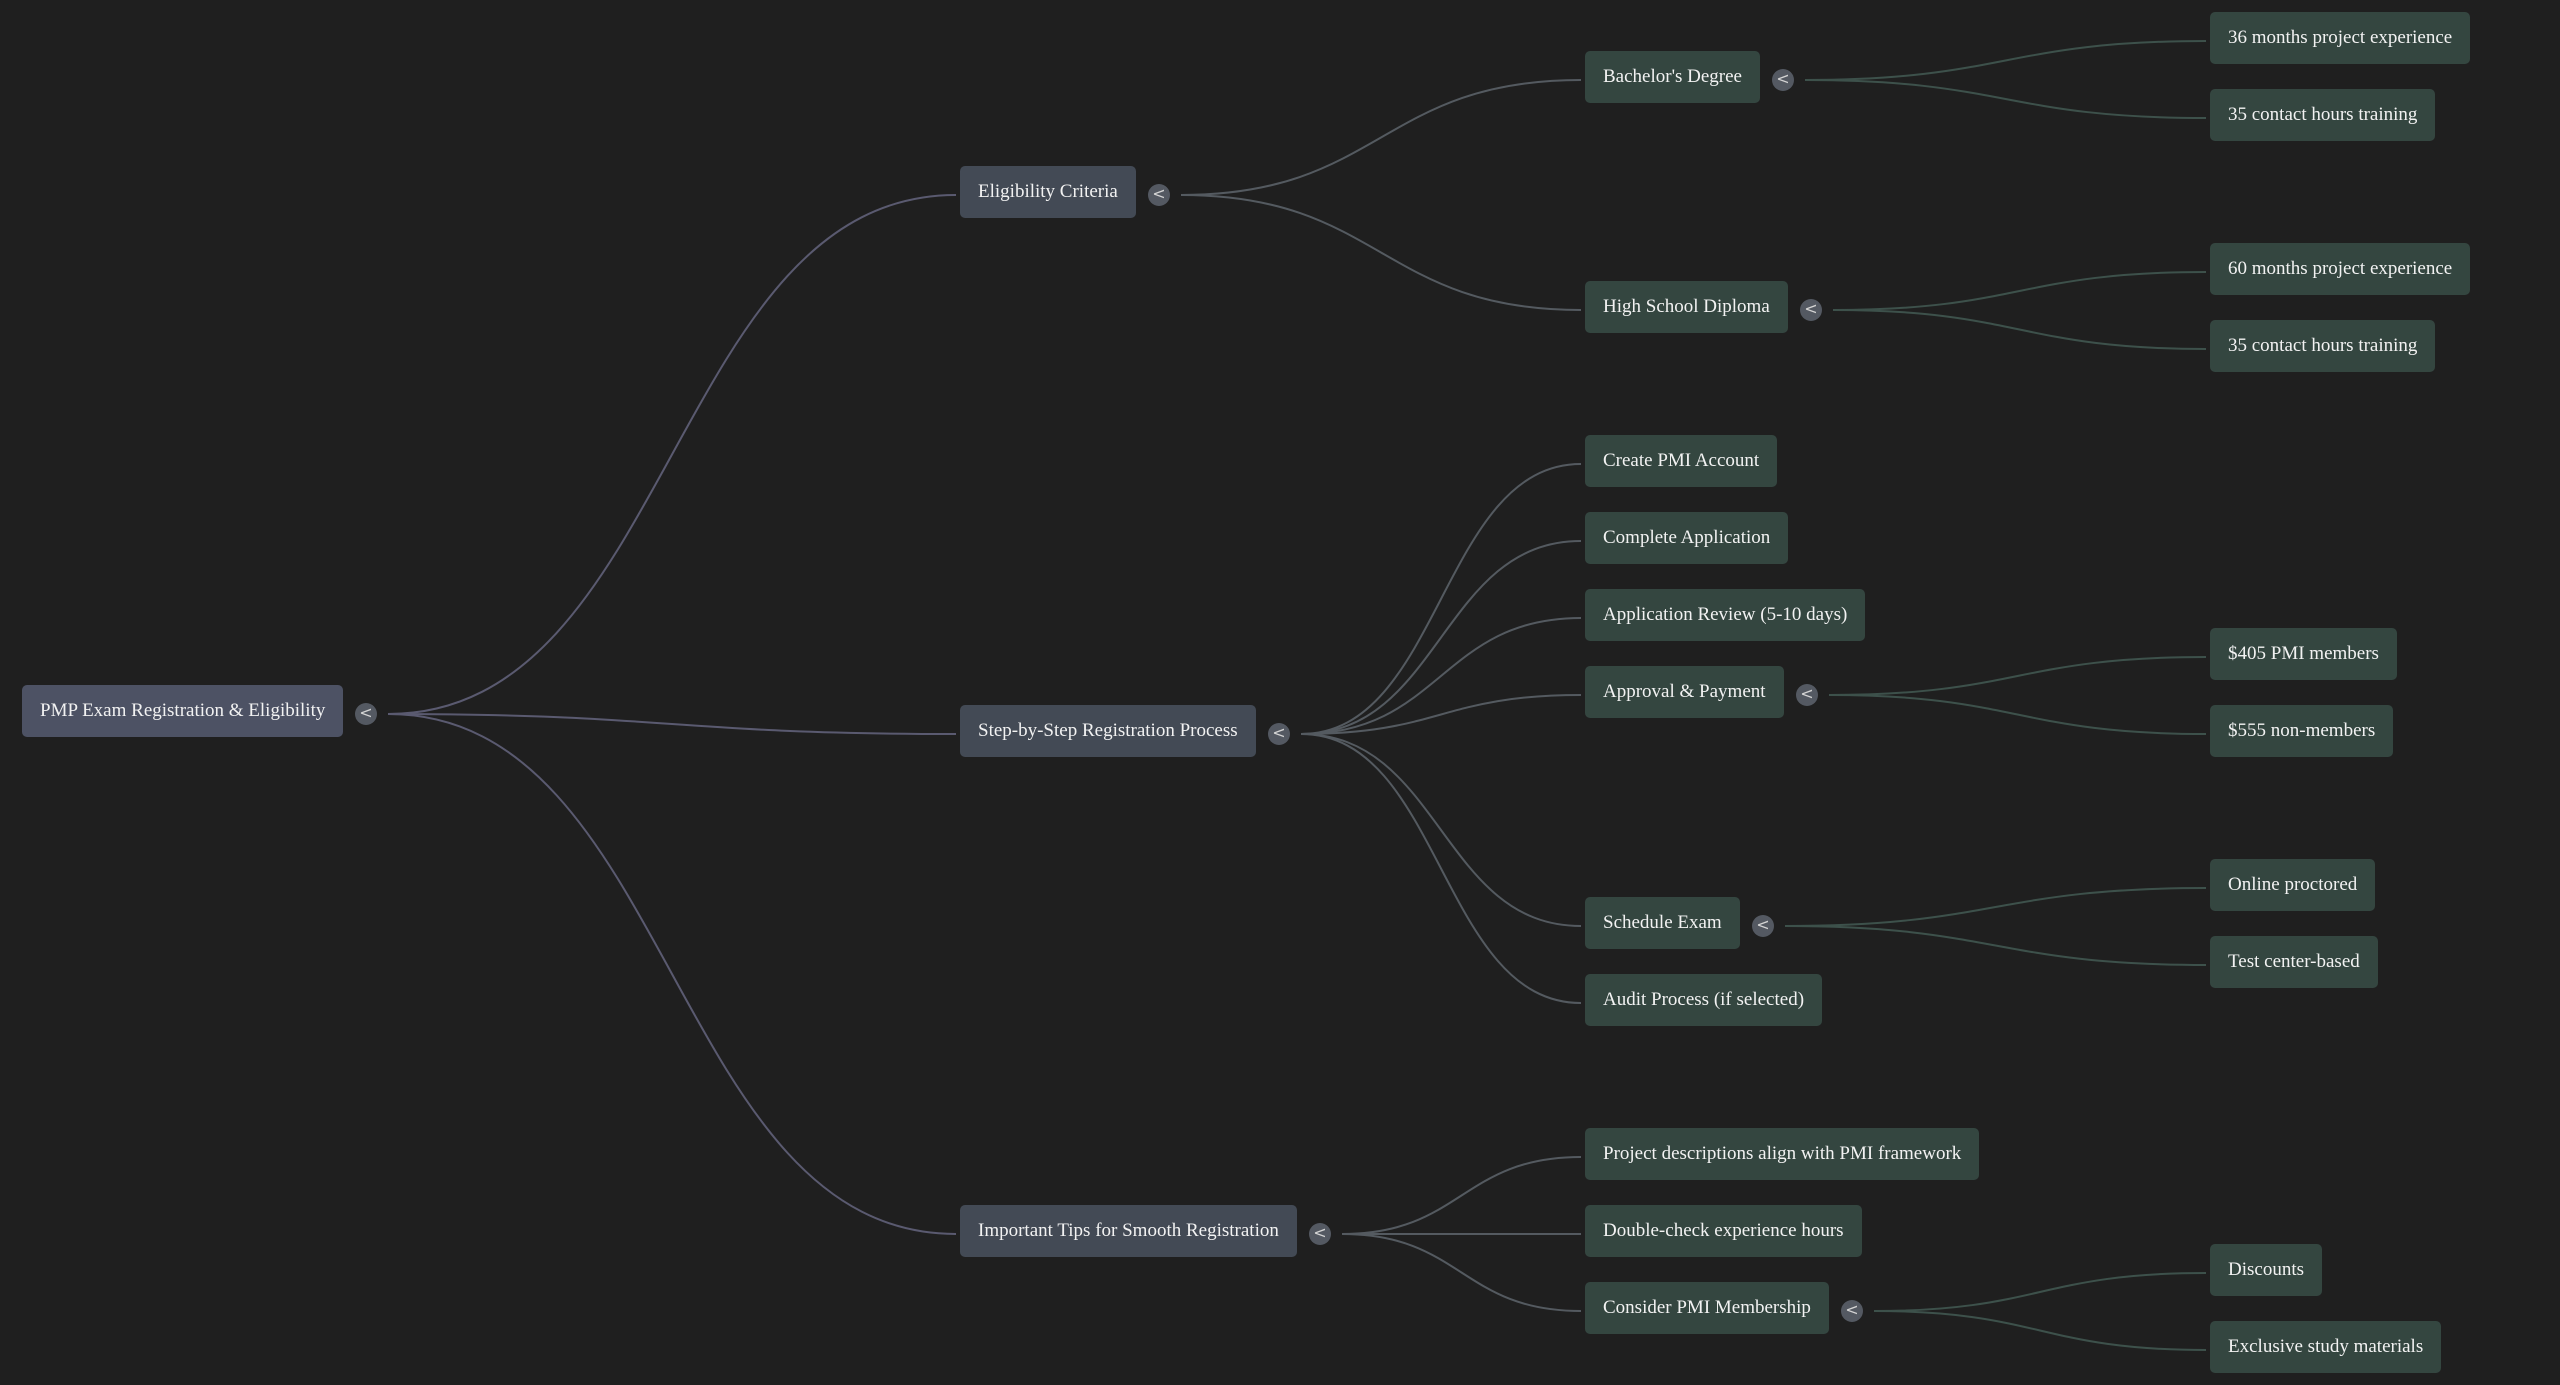 This screenshot has height=1385, width=2560. Describe the element at coordinates (2266, 1270) in the screenshot. I see `node-discounts: Discounts` at that location.